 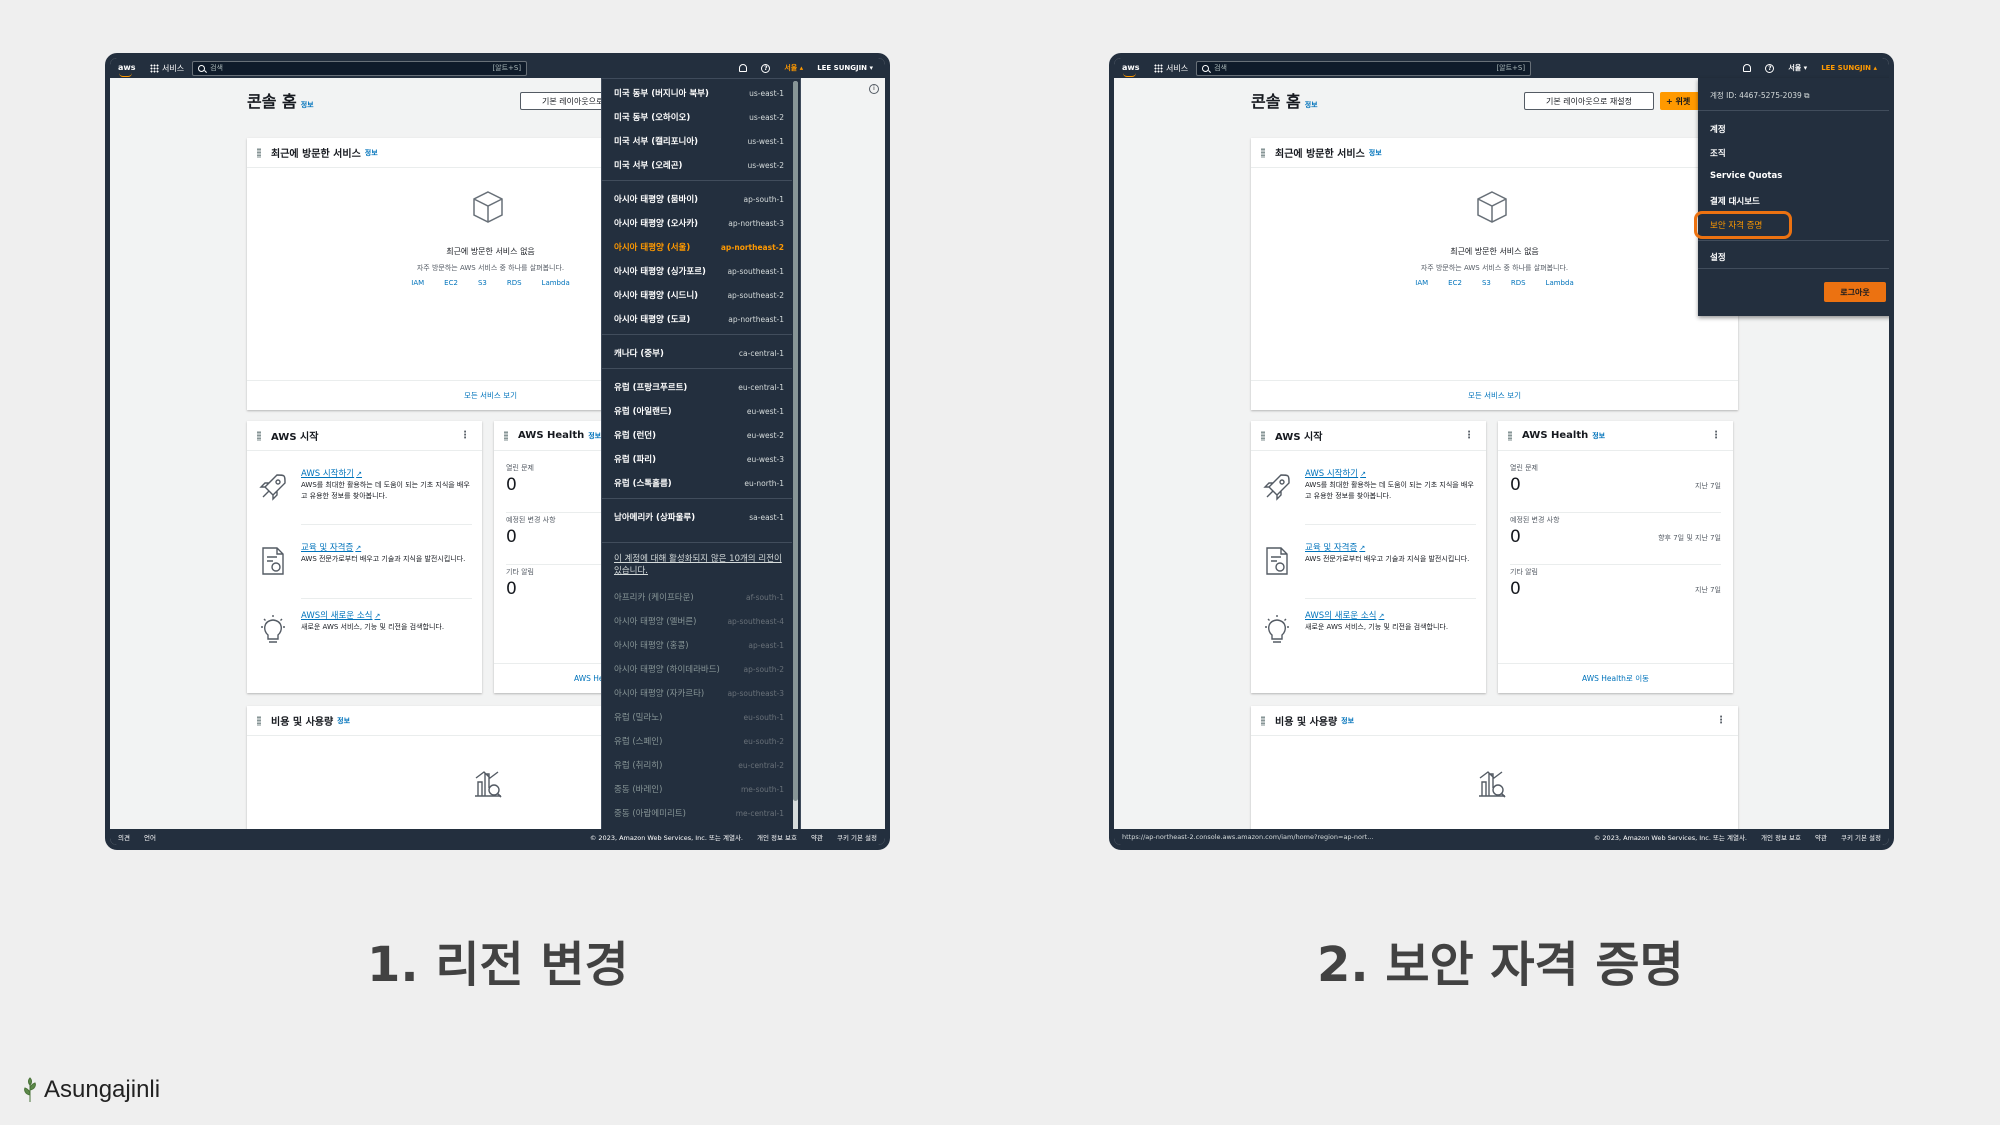 I want to click on region-item-disabled: 유럽 (스페인) eu-south-2, so click(x=699, y=742).